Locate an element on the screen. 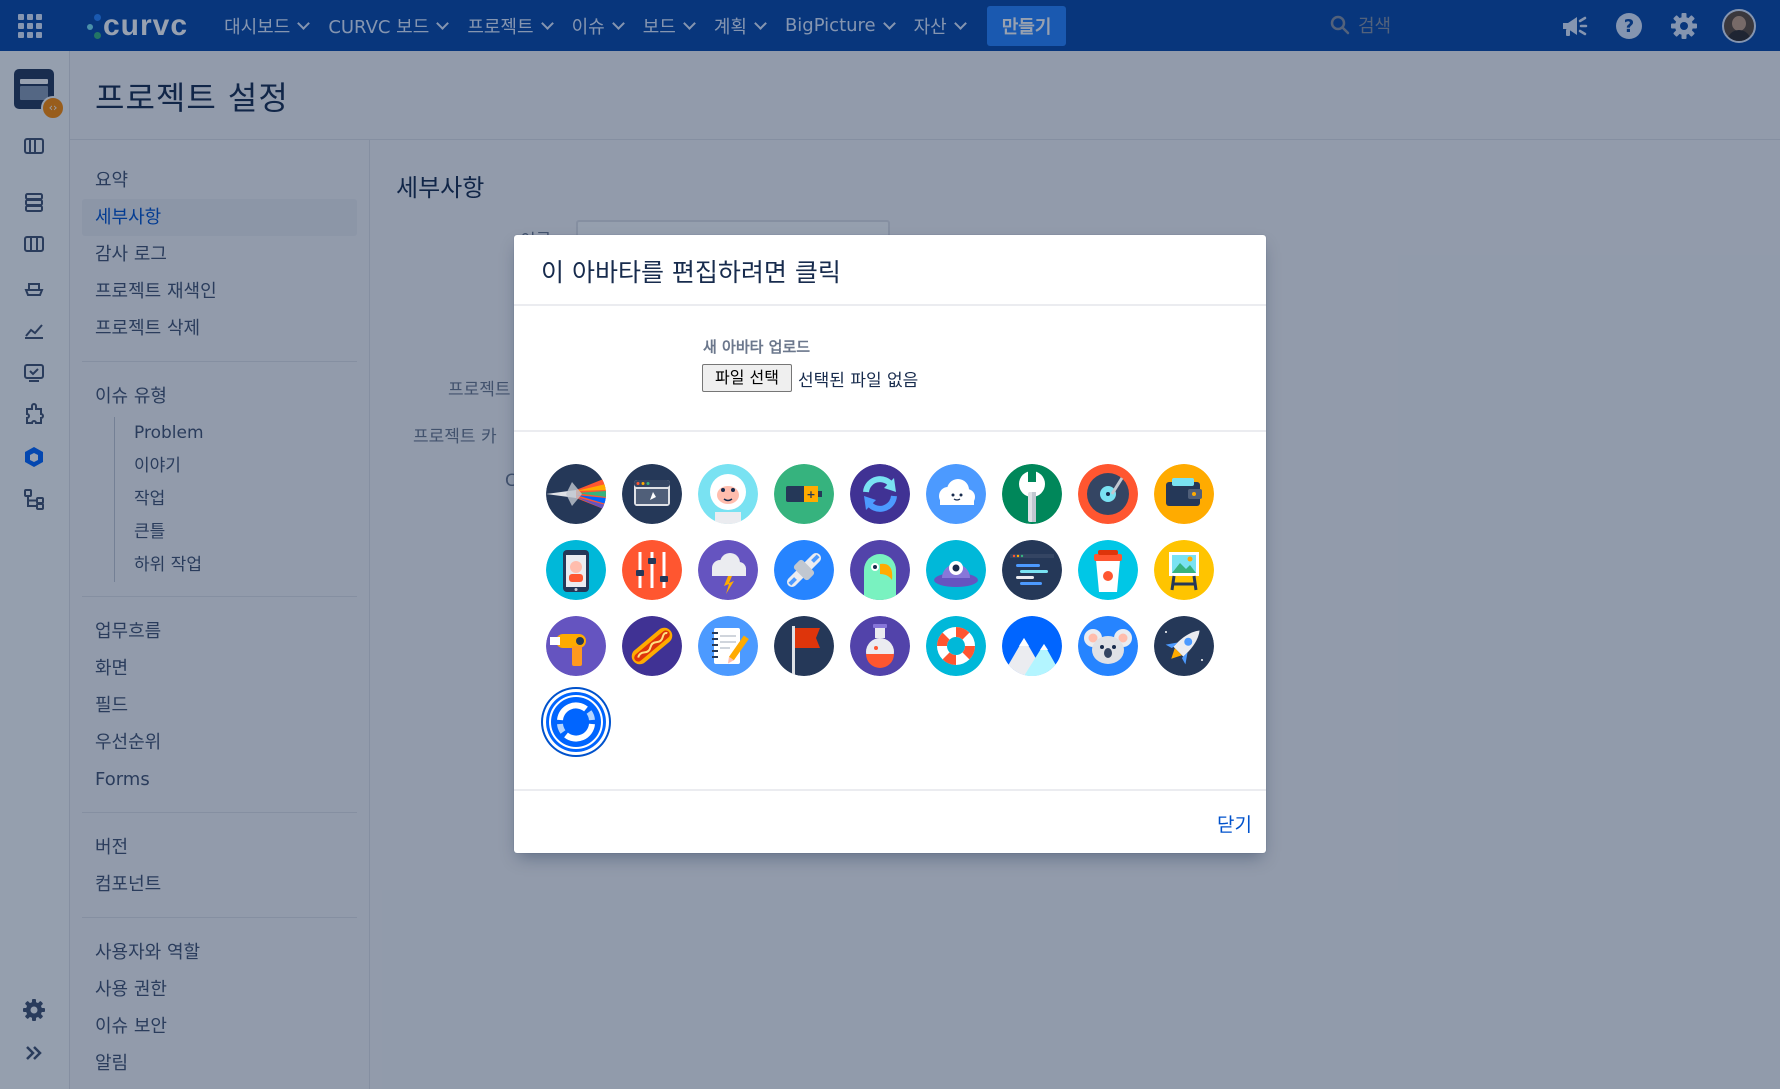 The image size is (1780, 1089). avatar-coffee-cup is located at coordinates (1108, 570).